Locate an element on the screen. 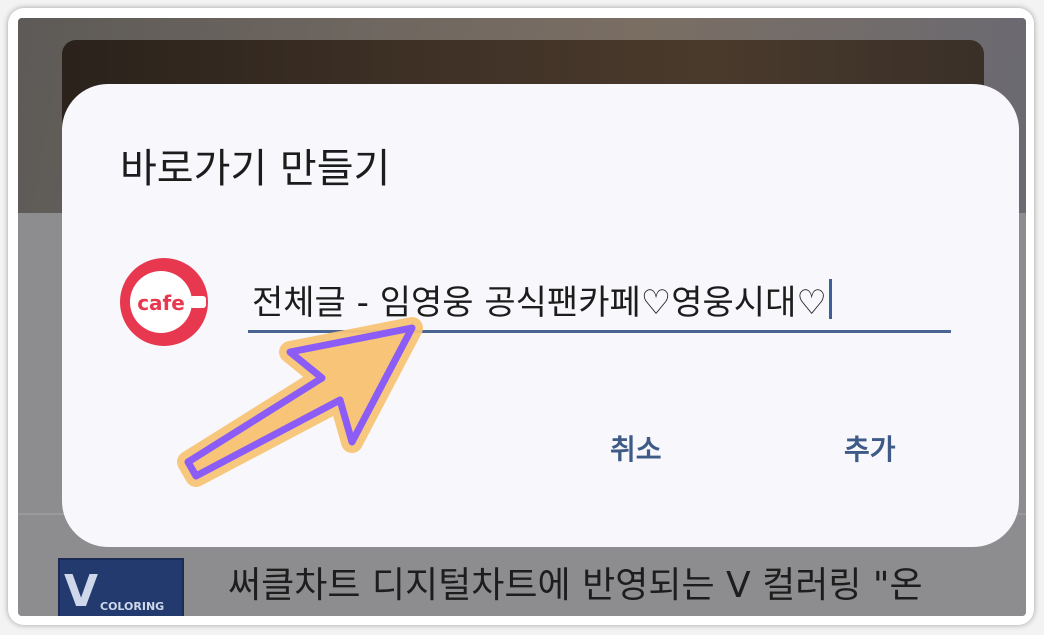  shortcut-name-input: 전체글 - 임영웅 공식팬카페♡영웅시대♡ is located at coordinates (598, 299).